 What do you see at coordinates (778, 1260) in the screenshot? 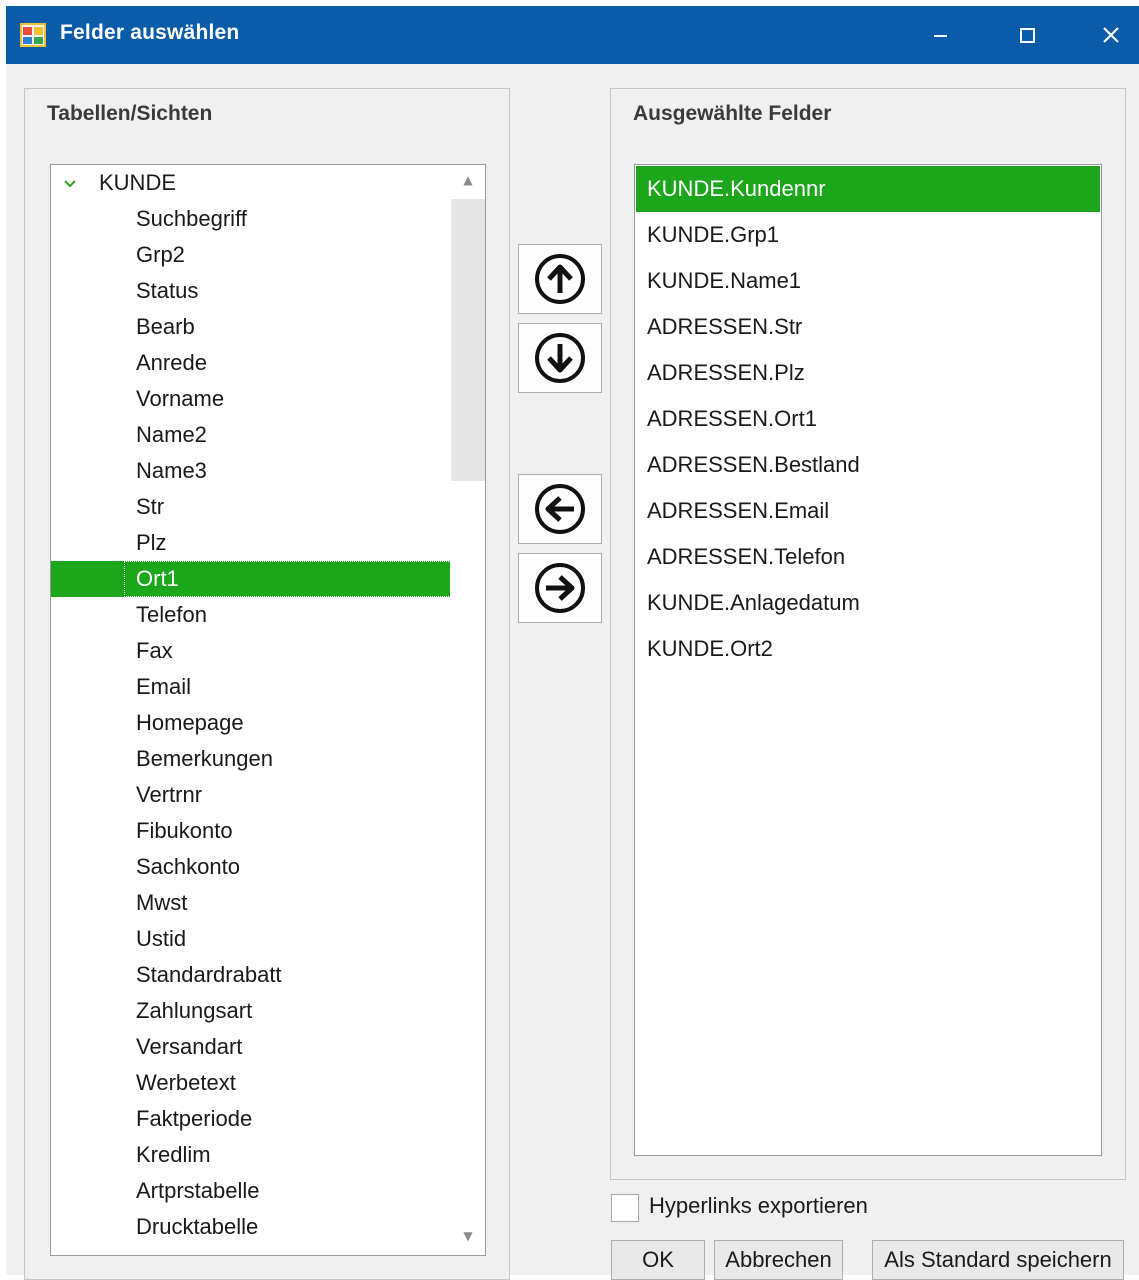
I see `cancel-button: Abbrechen` at bounding box center [778, 1260].